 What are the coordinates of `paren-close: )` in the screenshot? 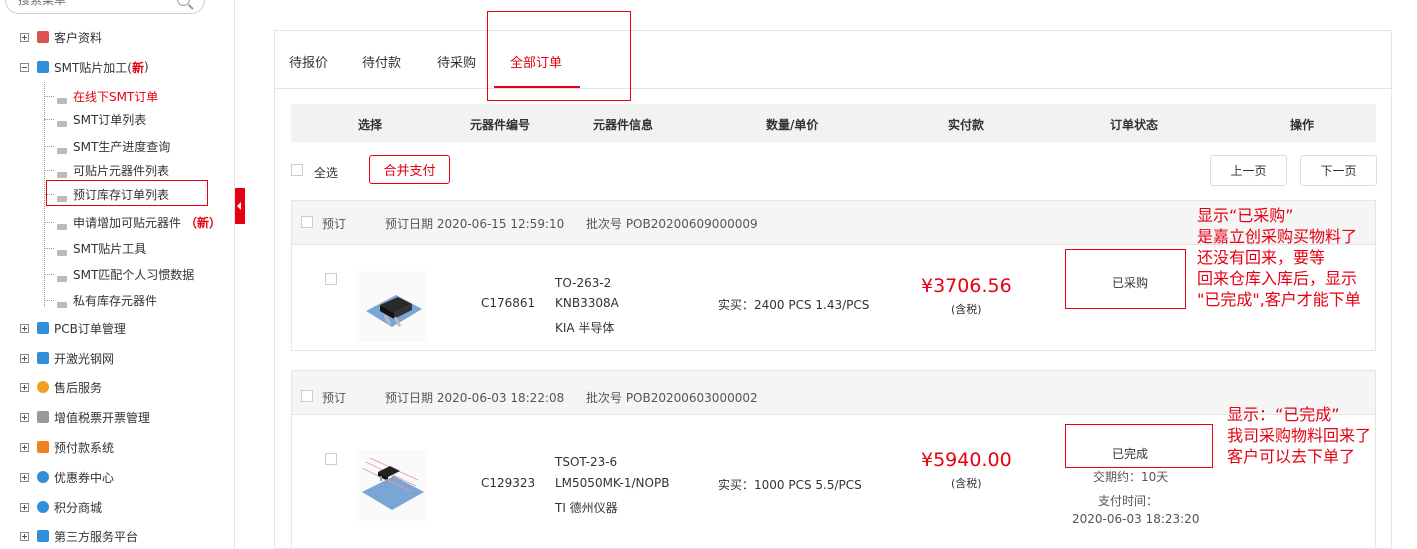 It's located at (146, 67).